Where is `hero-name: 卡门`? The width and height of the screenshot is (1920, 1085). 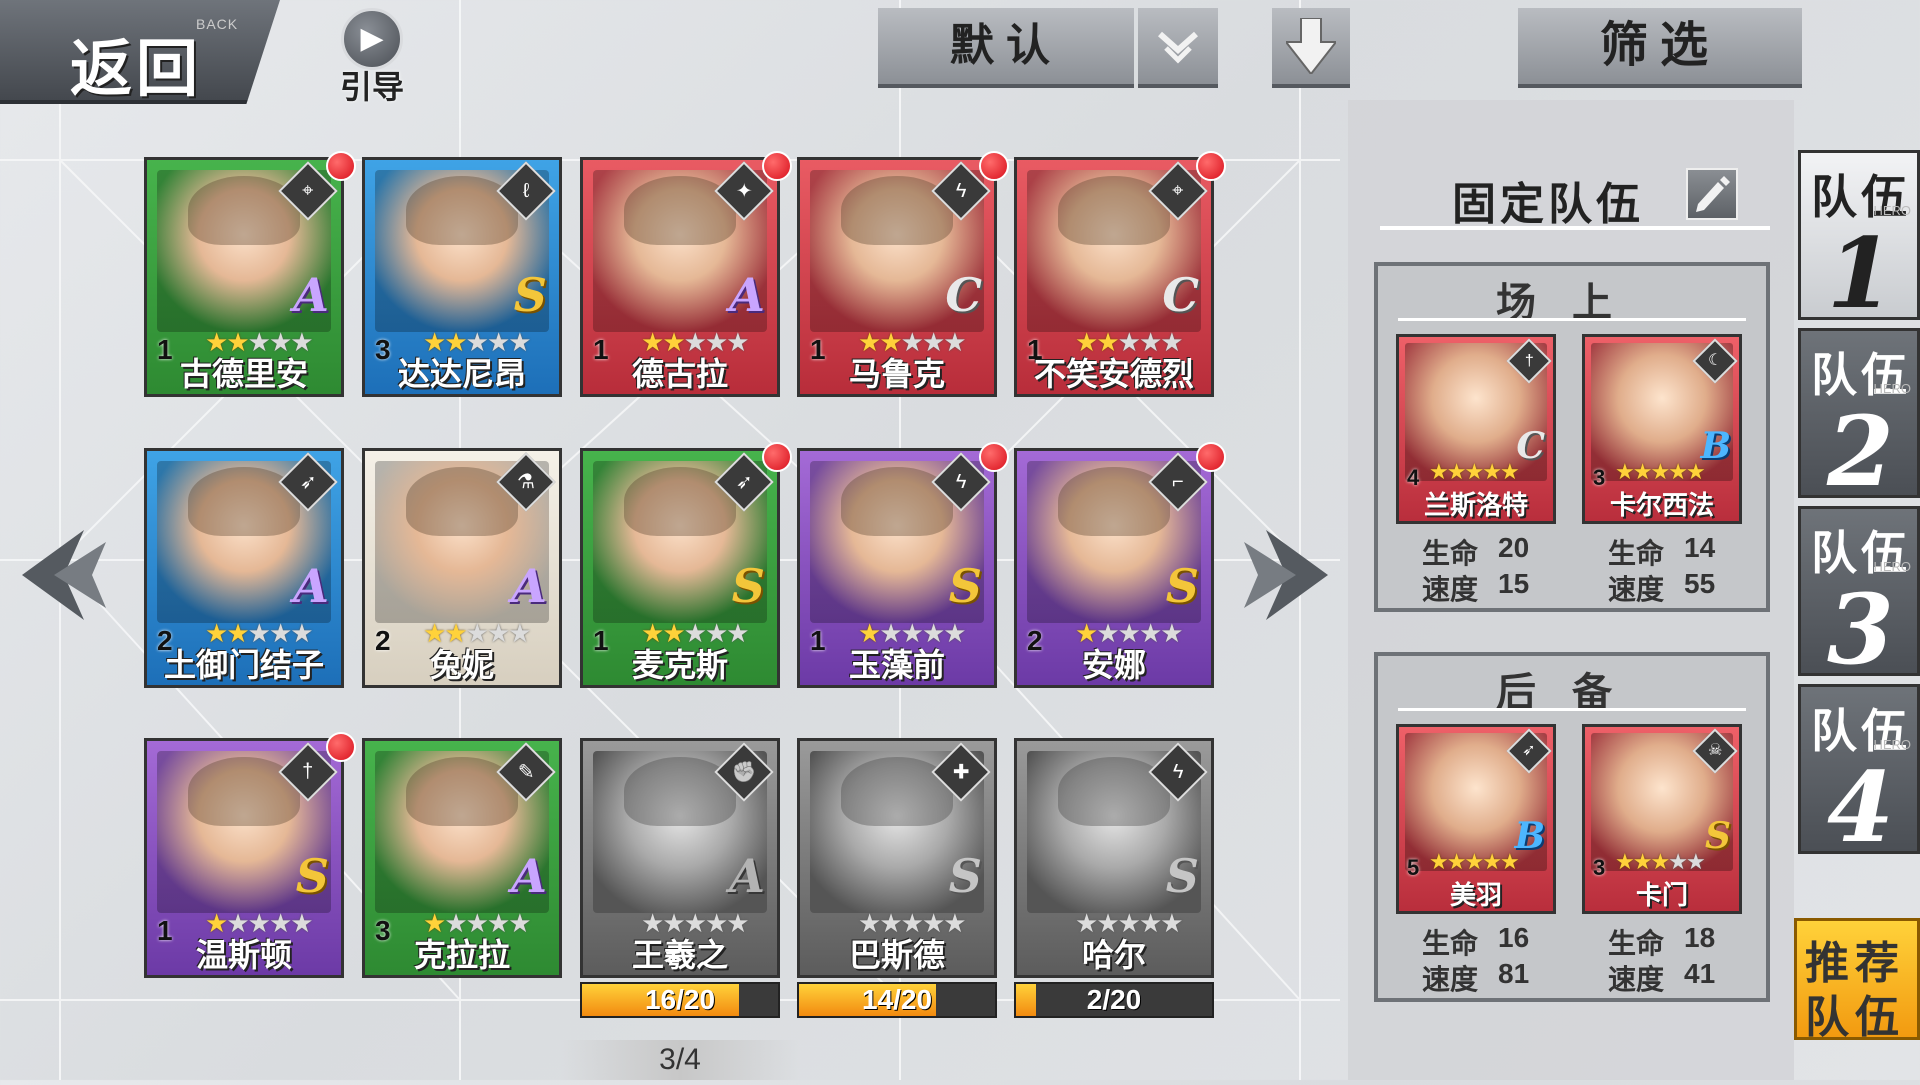 hero-name: 卡门 is located at coordinates (1661, 895).